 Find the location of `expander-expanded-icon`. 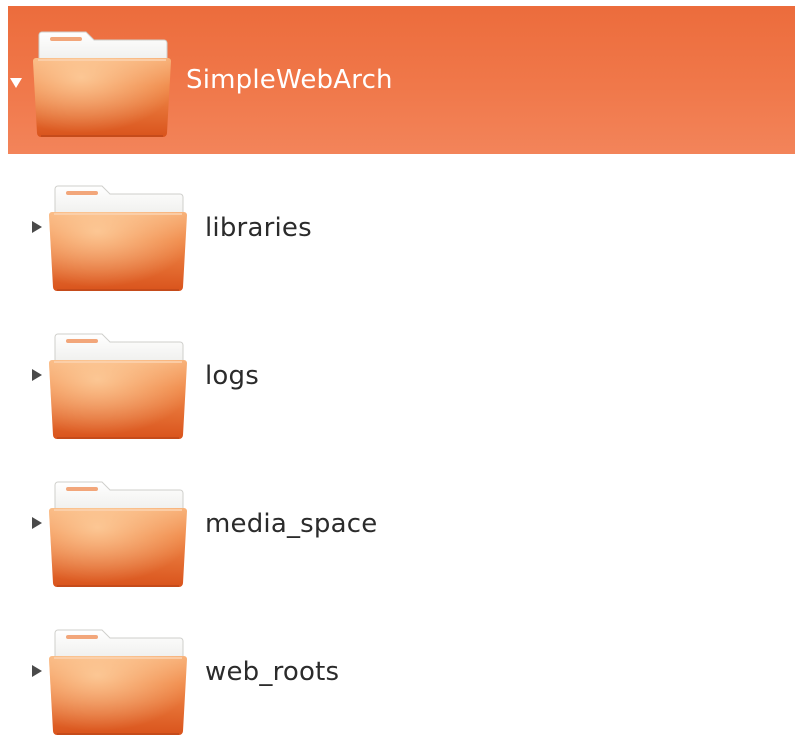

expander-expanded-icon is located at coordinates (16, 83).